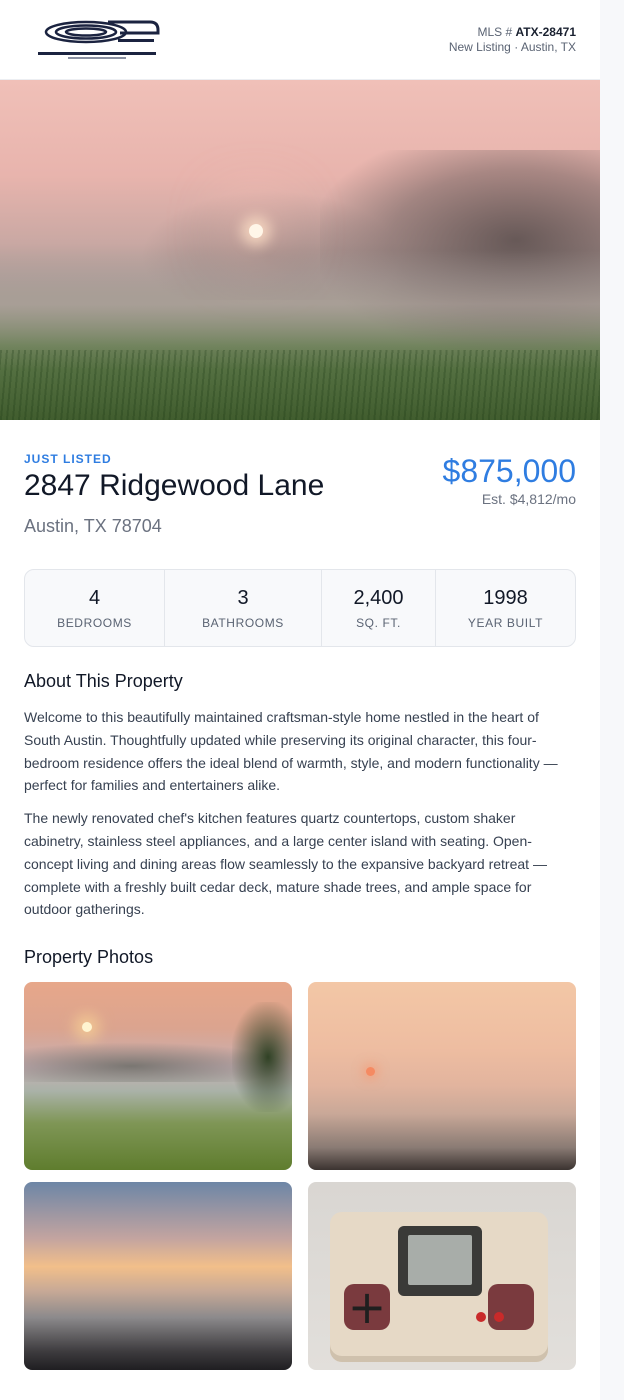  I want to click on page-header: MLS # ATX-28471 New Listing · Austin, TX, so click(300, 40).